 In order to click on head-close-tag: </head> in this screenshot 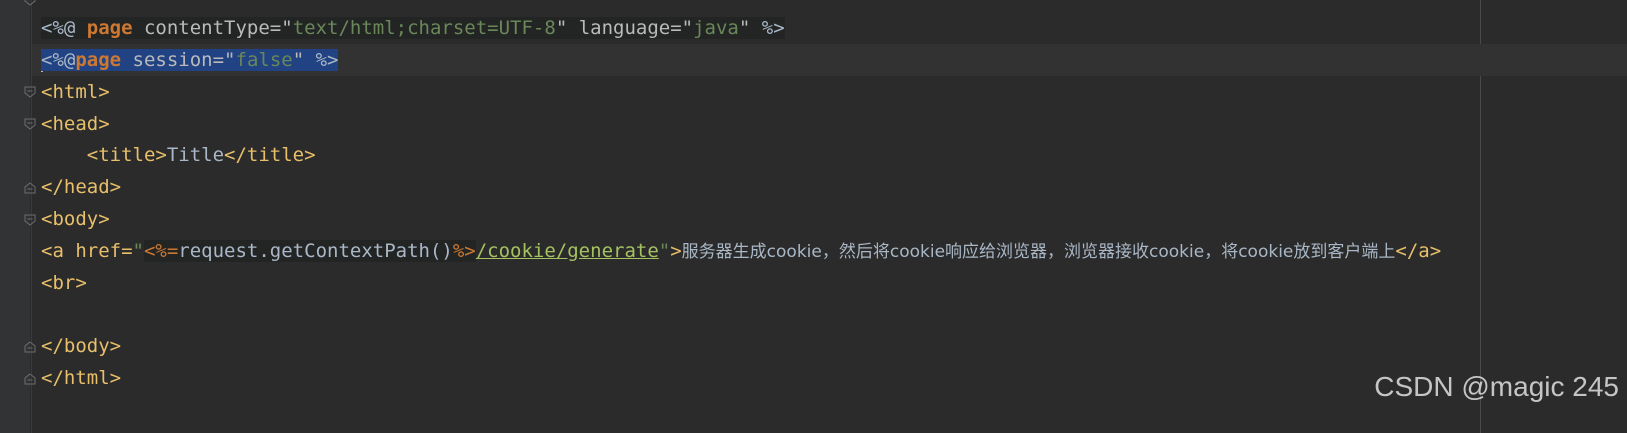, I will do `click(81, 187)`.